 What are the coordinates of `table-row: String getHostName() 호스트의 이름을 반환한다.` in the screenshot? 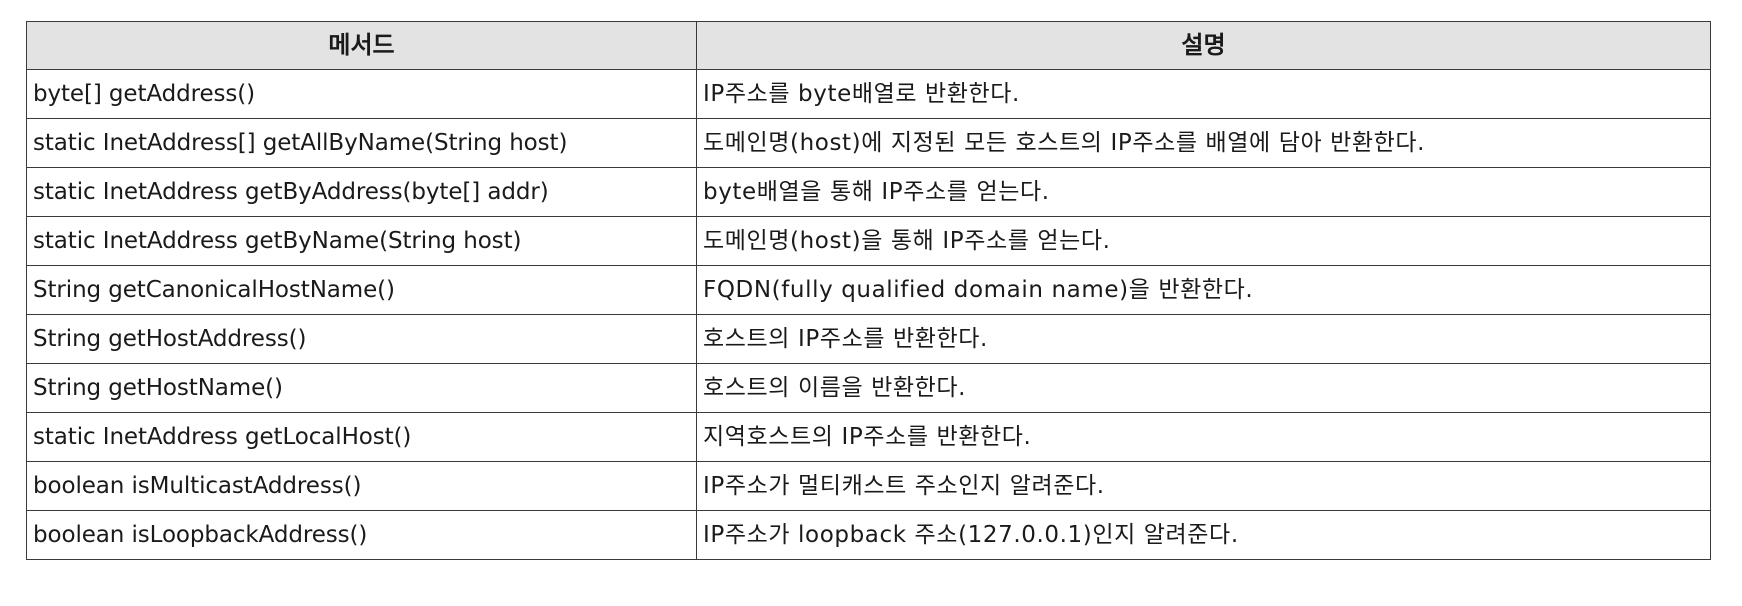 It's located at (868, 388).